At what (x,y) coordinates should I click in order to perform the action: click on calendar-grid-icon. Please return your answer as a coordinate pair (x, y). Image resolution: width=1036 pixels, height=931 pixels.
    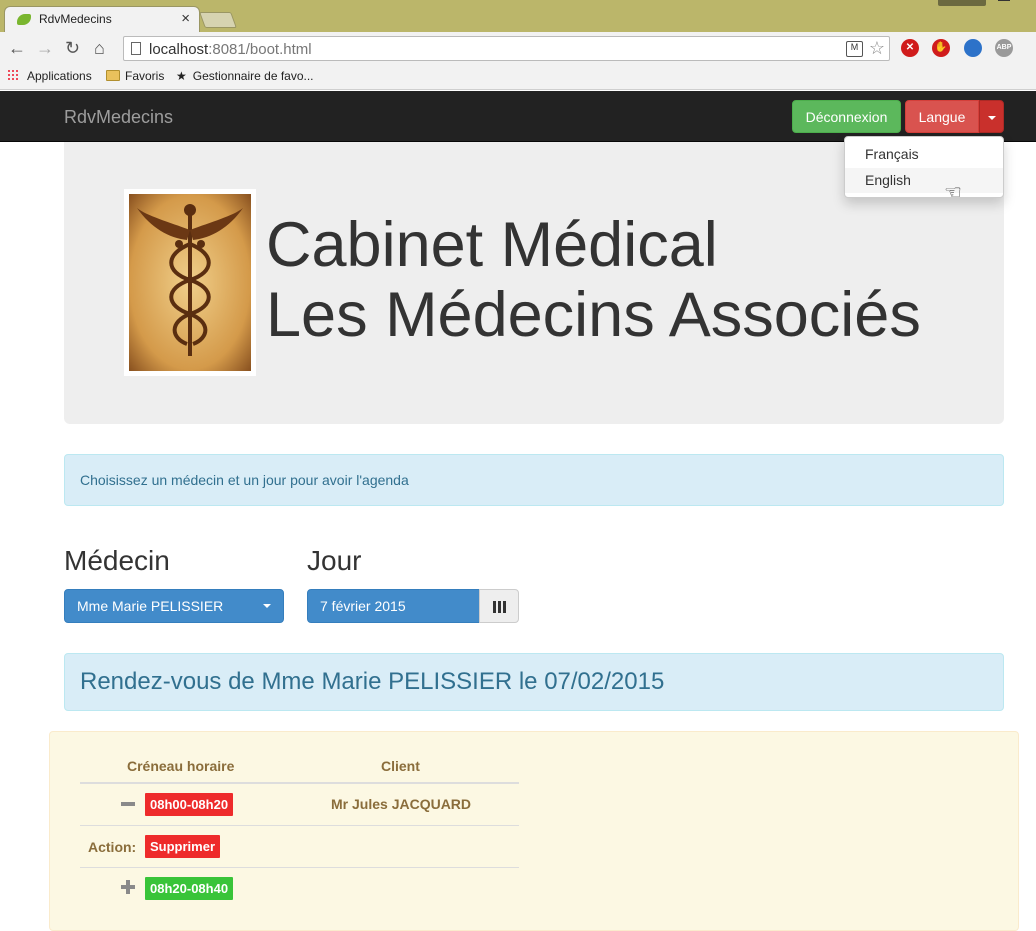
    Looking at the image, I should click on (499, 607).